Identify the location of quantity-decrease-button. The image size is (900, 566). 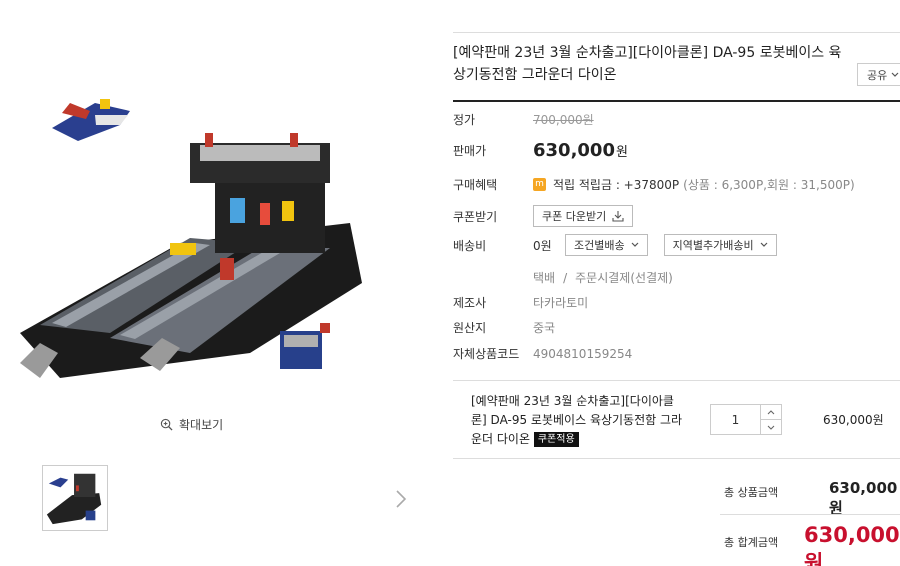
(771, 427).